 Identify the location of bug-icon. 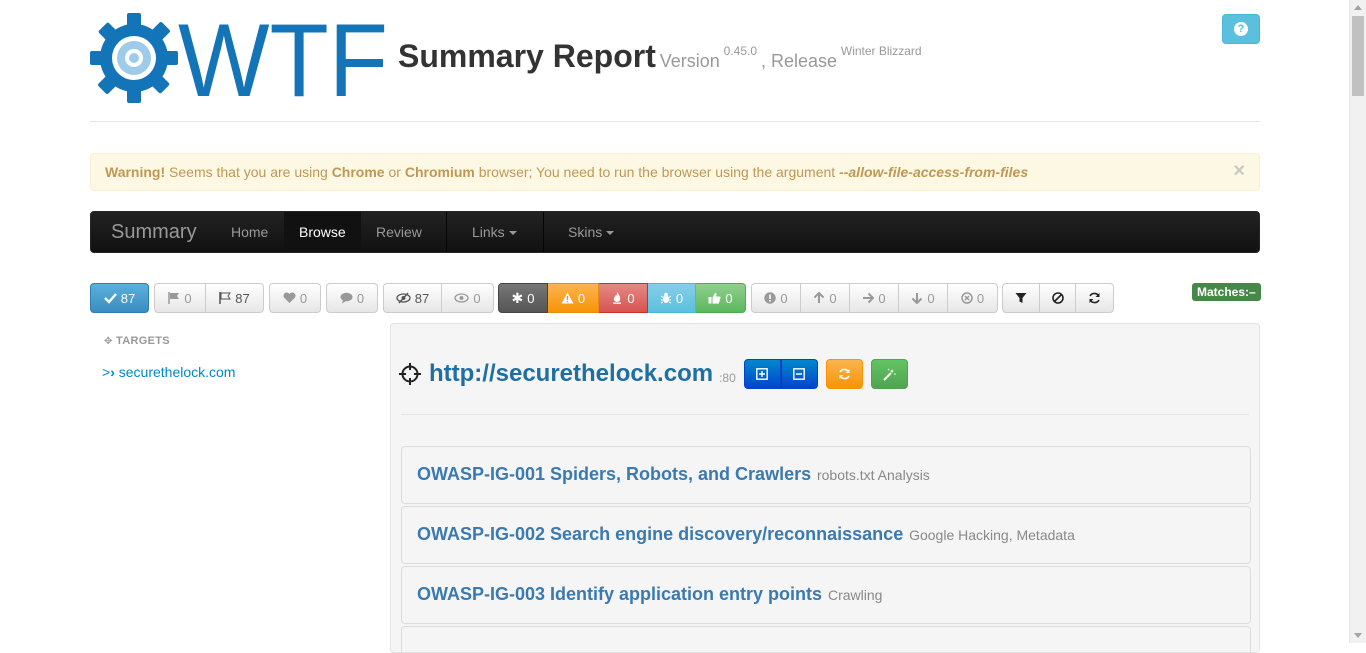
(666, 298).